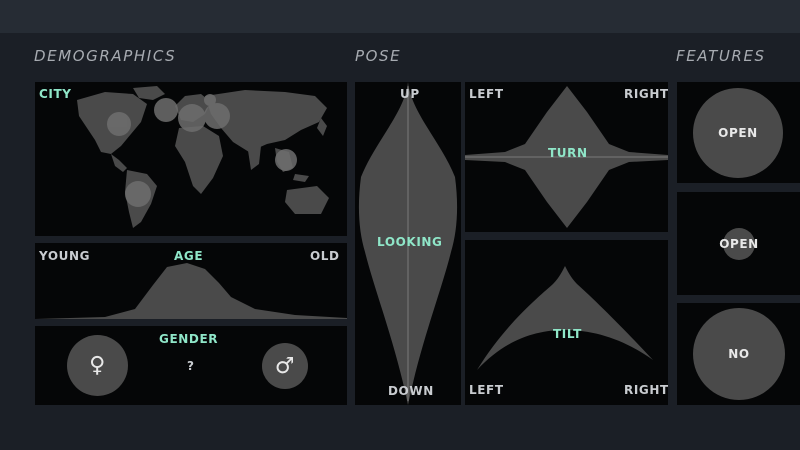  I want to click on gender-panel: GENDER ♀ ? ♂, so click(191, 365).